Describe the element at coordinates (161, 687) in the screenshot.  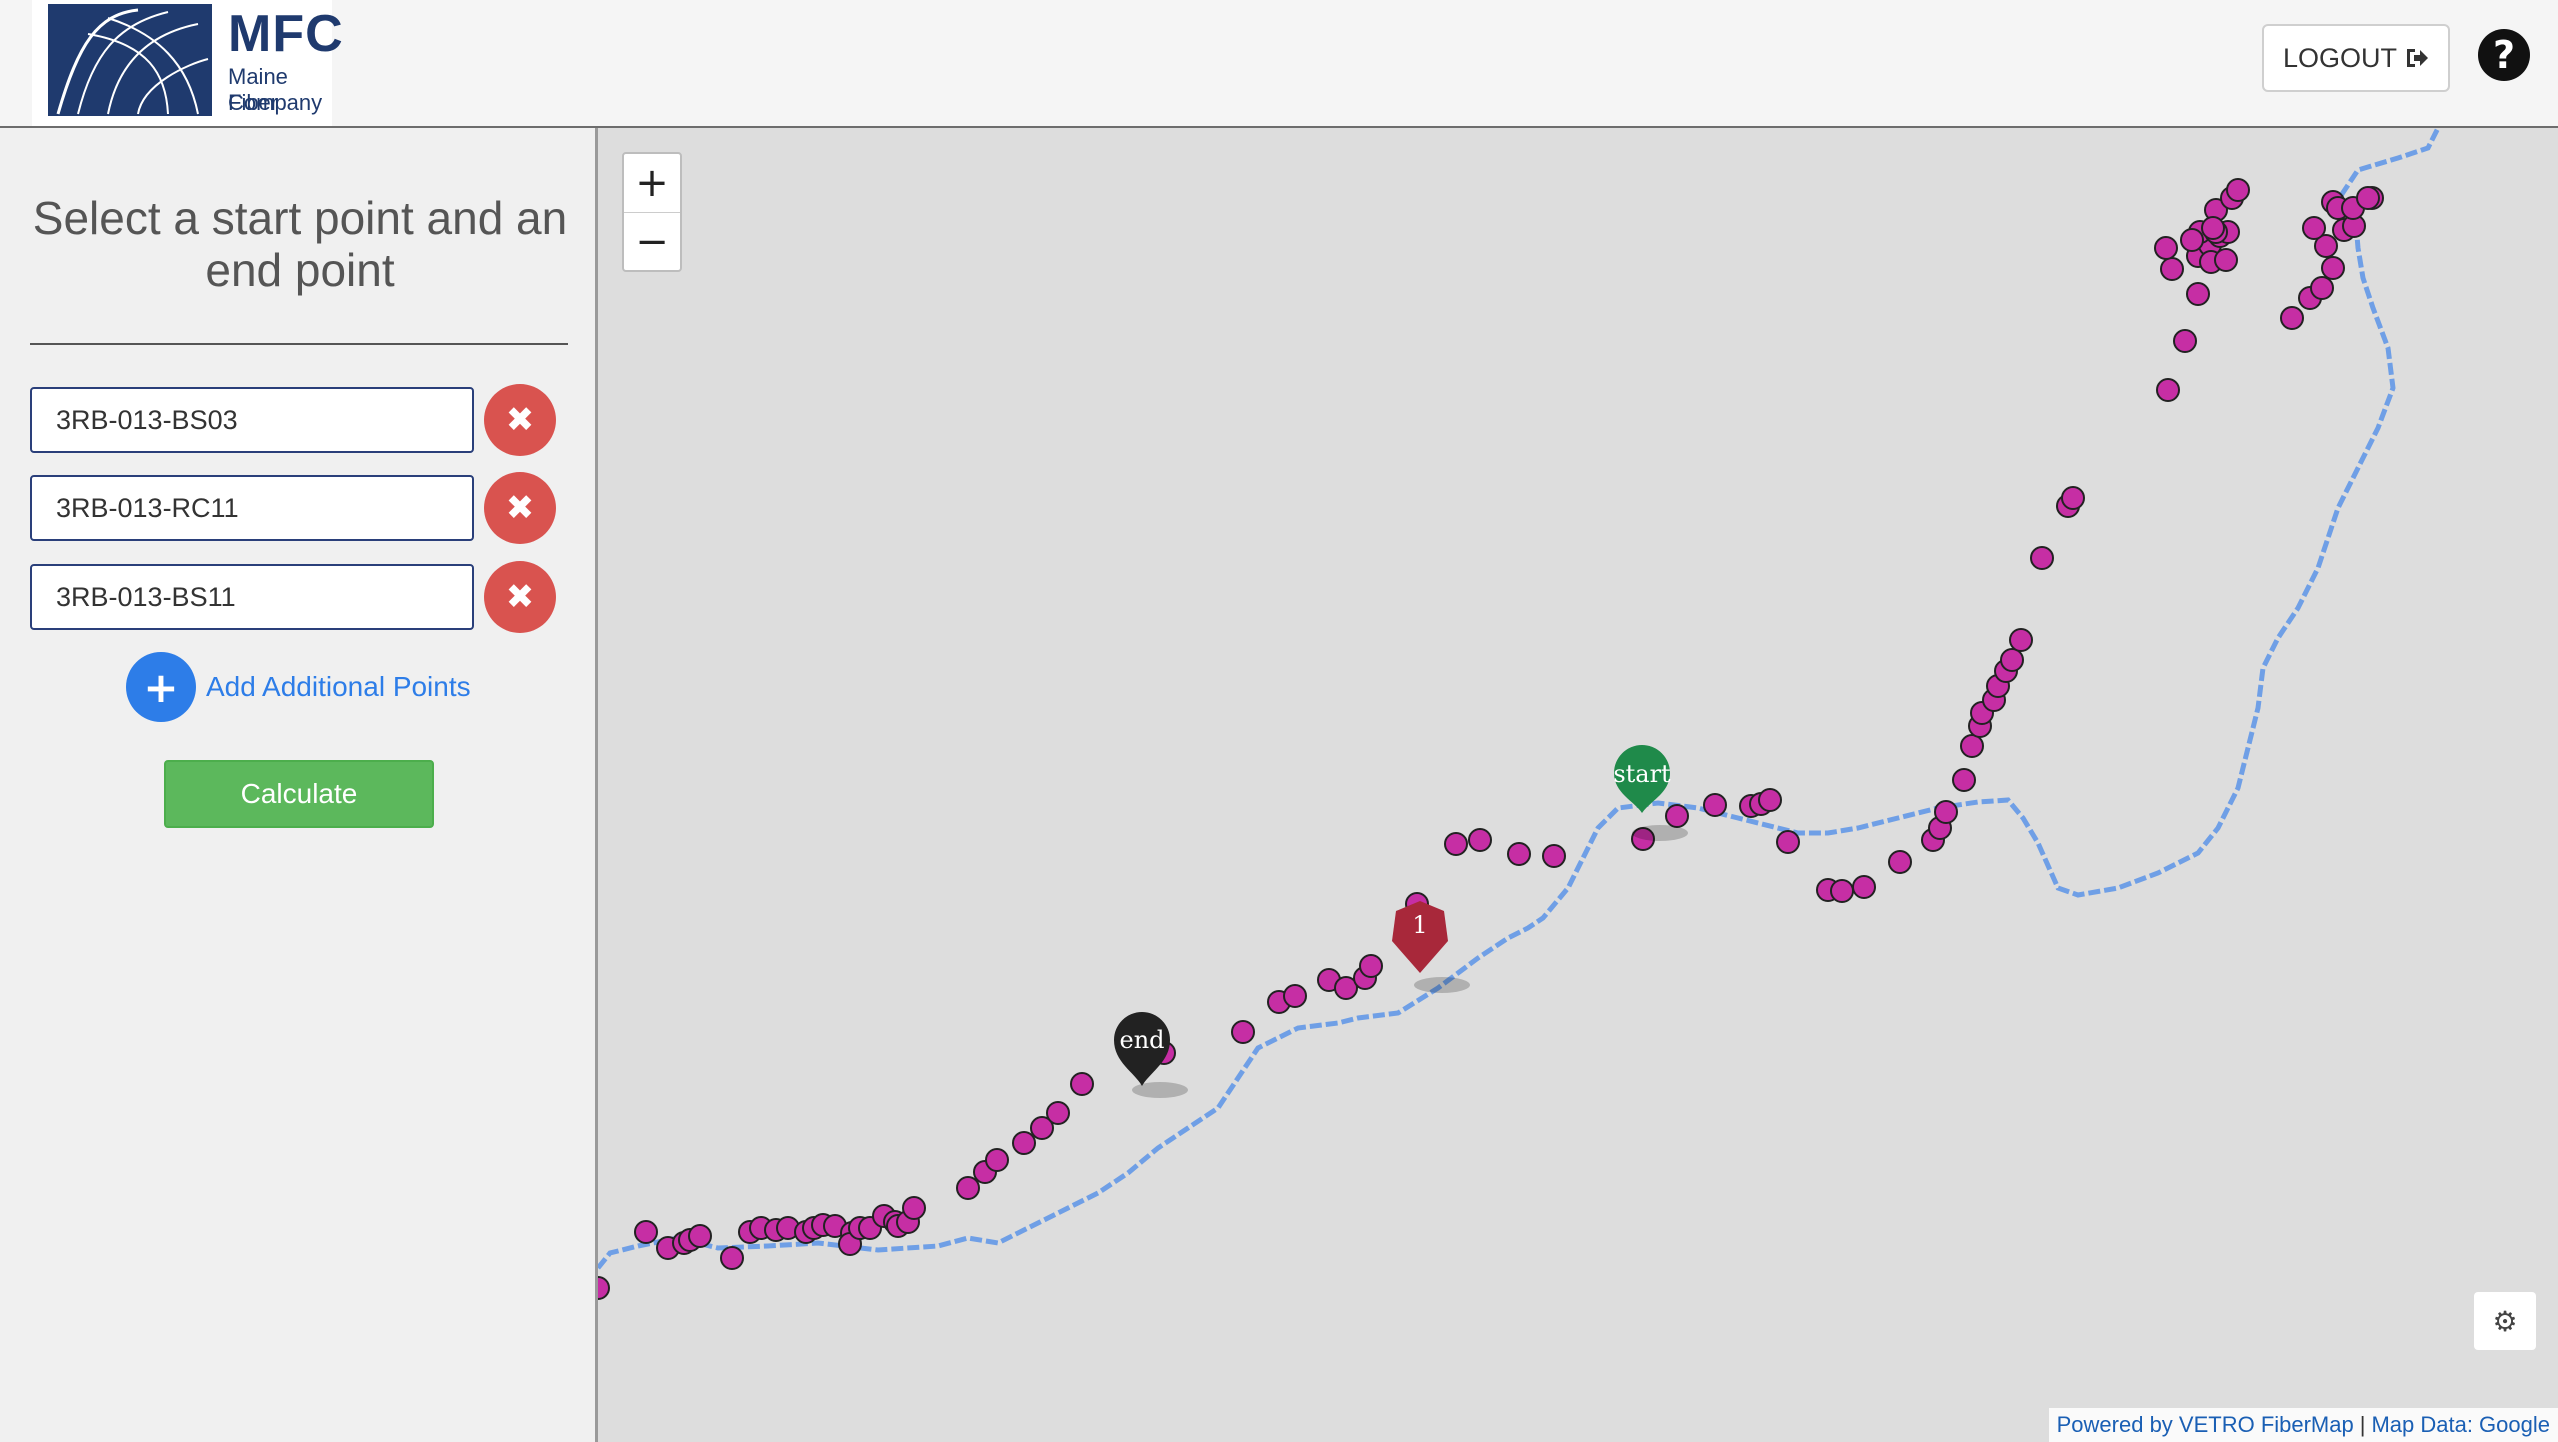
I see `plus-icon: +` at that location.